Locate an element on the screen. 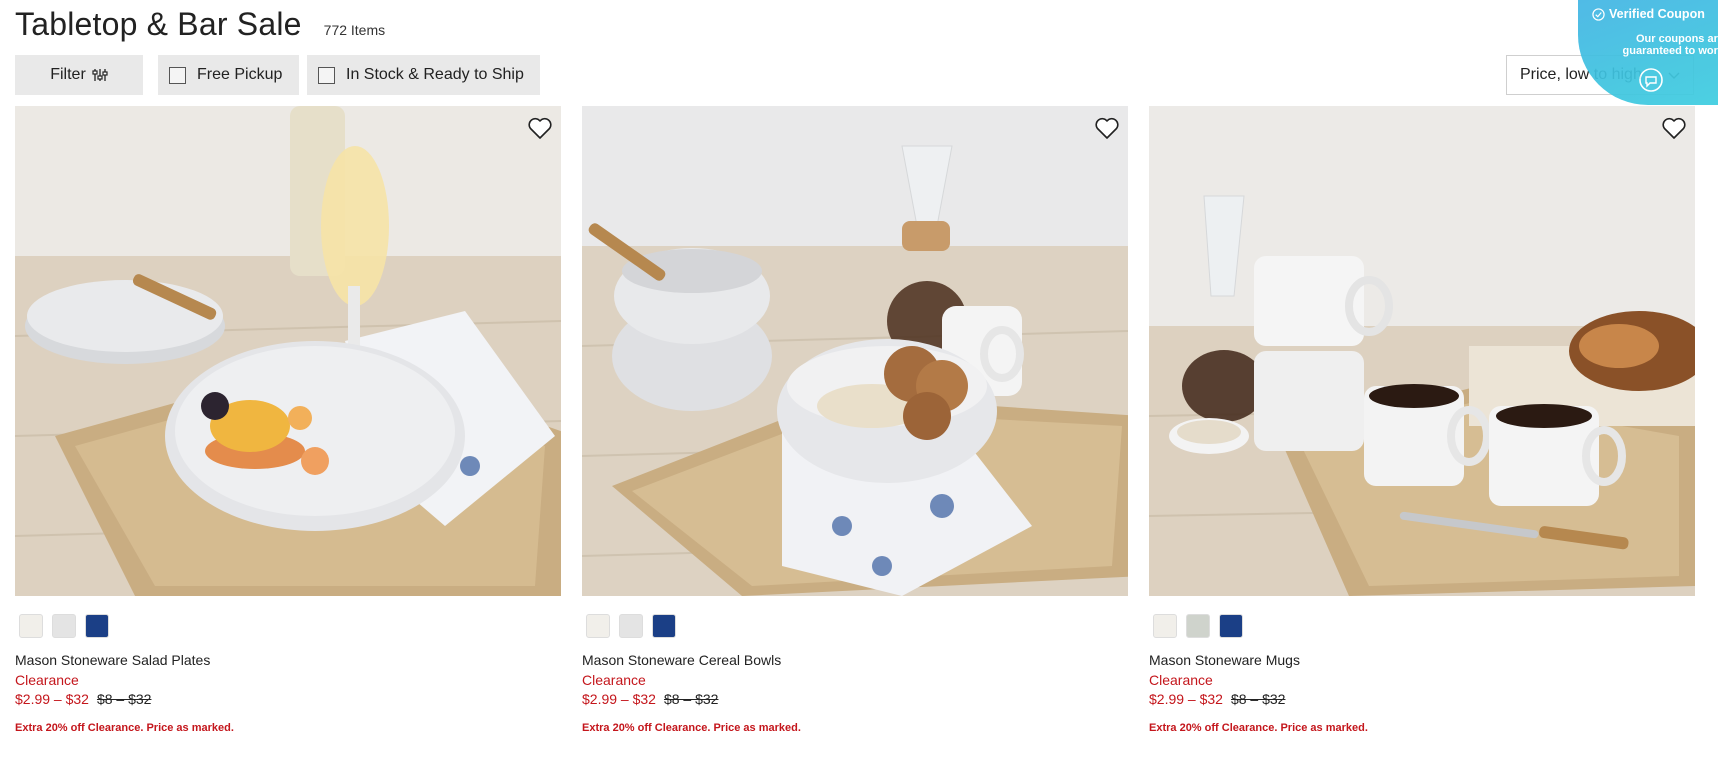  coupon-title: Verified Coupon is located at coordinates (1648, 14).